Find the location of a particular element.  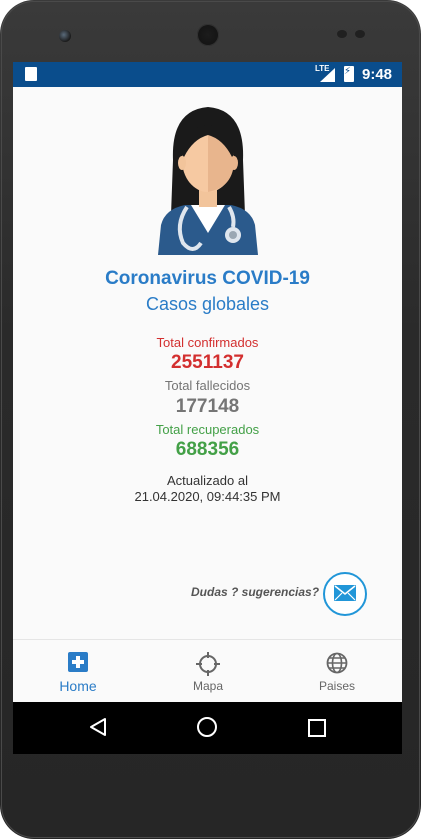

nav-item-home: Home is located at coordinates (78, 671).